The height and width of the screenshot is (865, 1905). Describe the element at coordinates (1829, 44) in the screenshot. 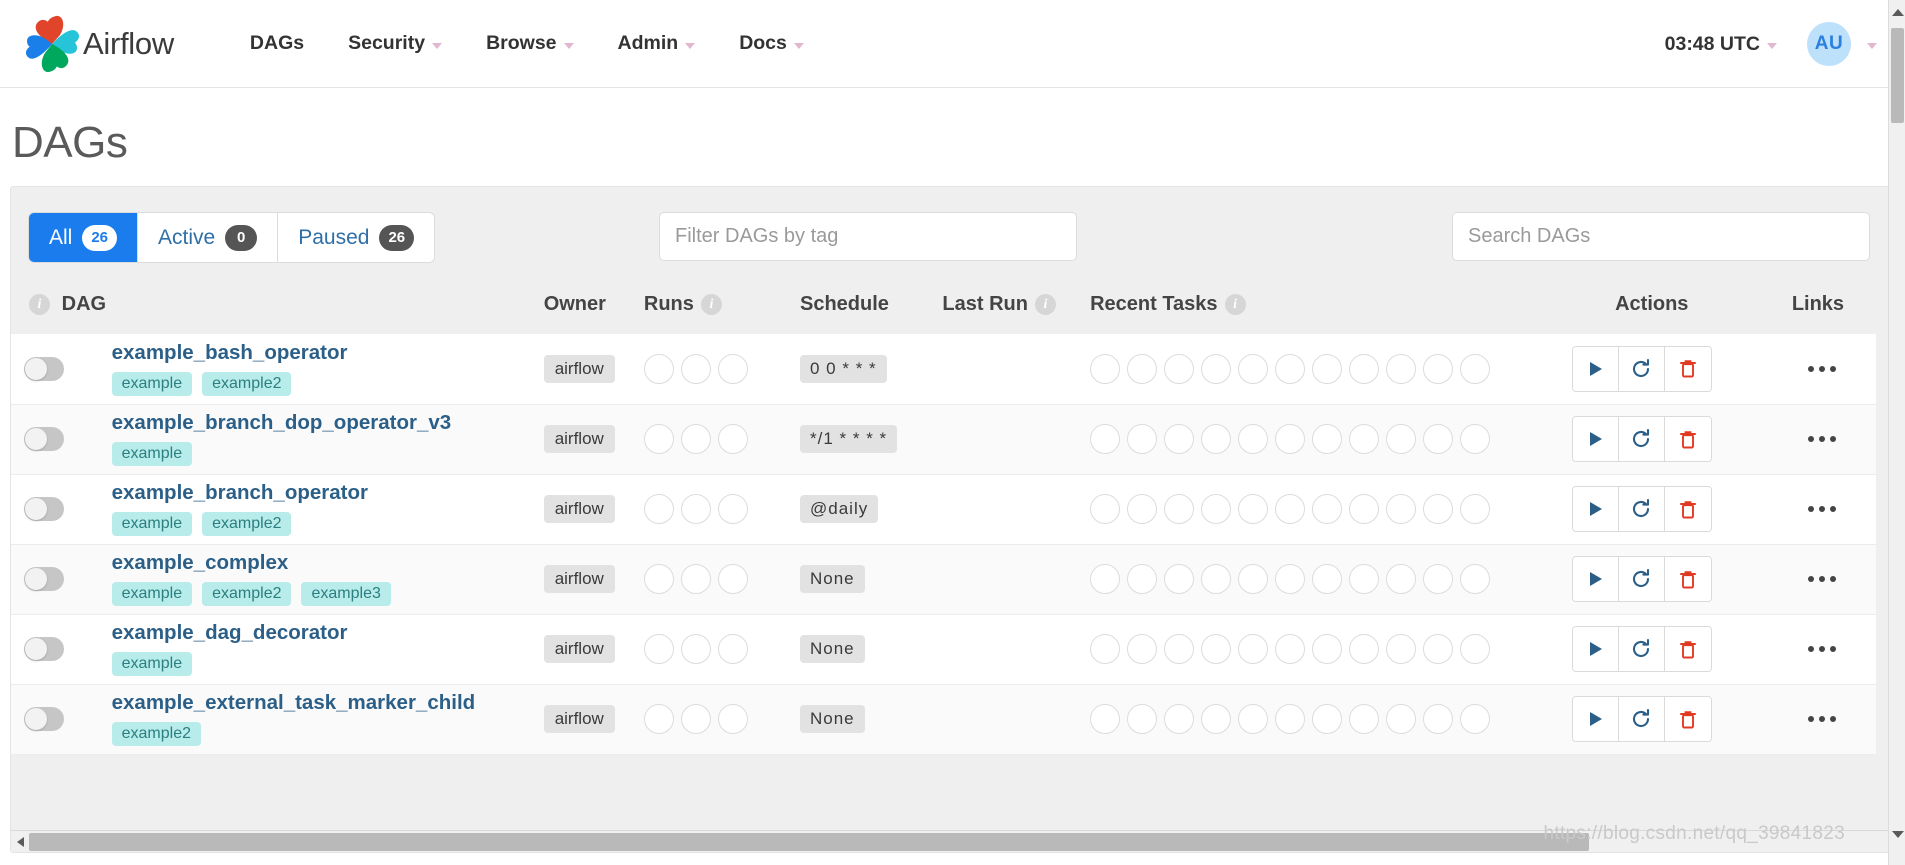

I see `user-avatar: AU` at that location.